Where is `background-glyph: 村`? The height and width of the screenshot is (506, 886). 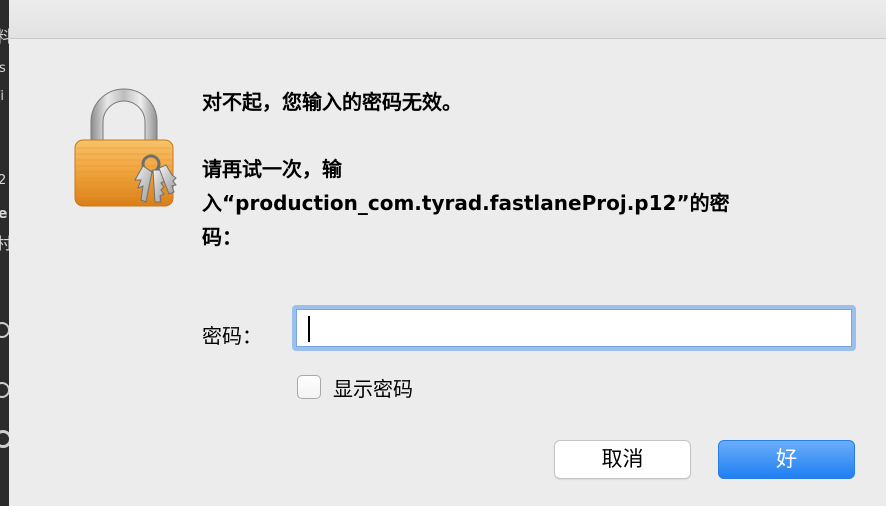 background-glyph: 村 is located at coordinates (4, 243).